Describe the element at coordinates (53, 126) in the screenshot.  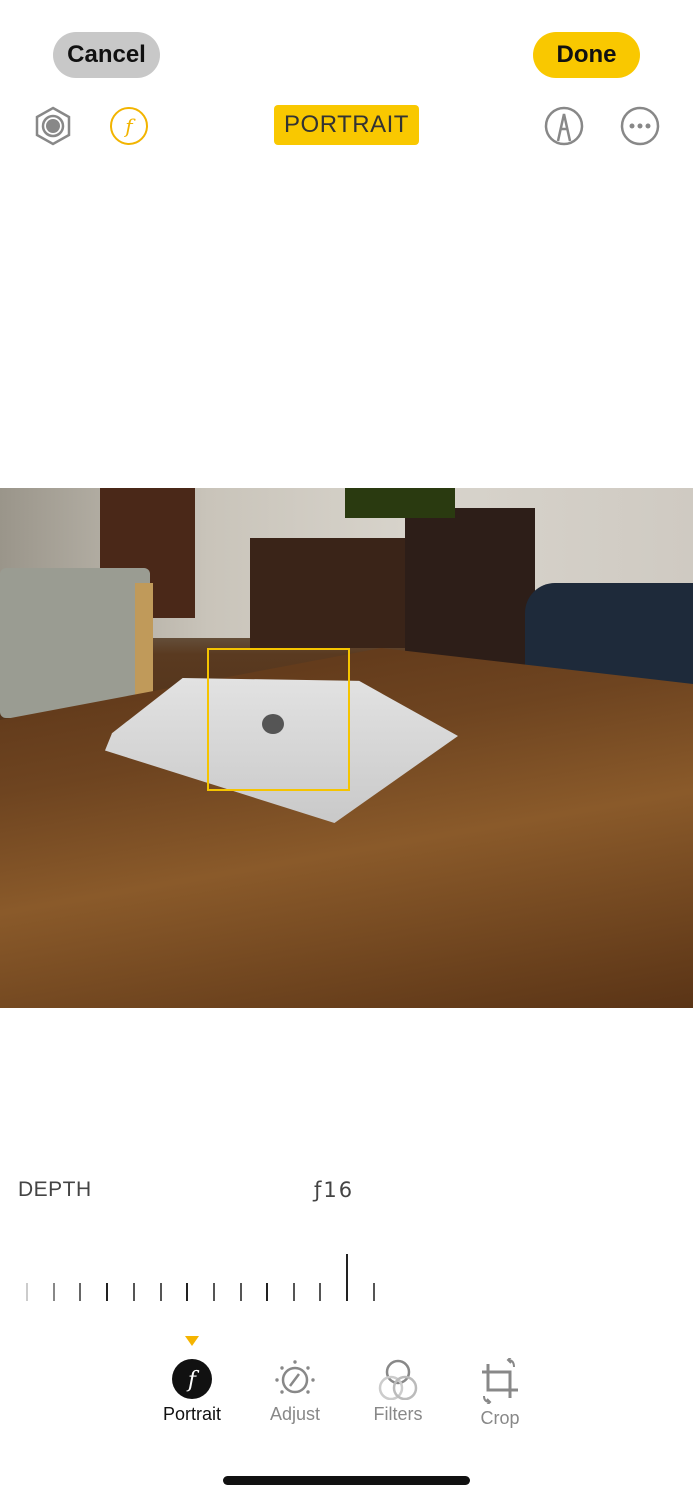
I see `live-photo-icon` at that location.